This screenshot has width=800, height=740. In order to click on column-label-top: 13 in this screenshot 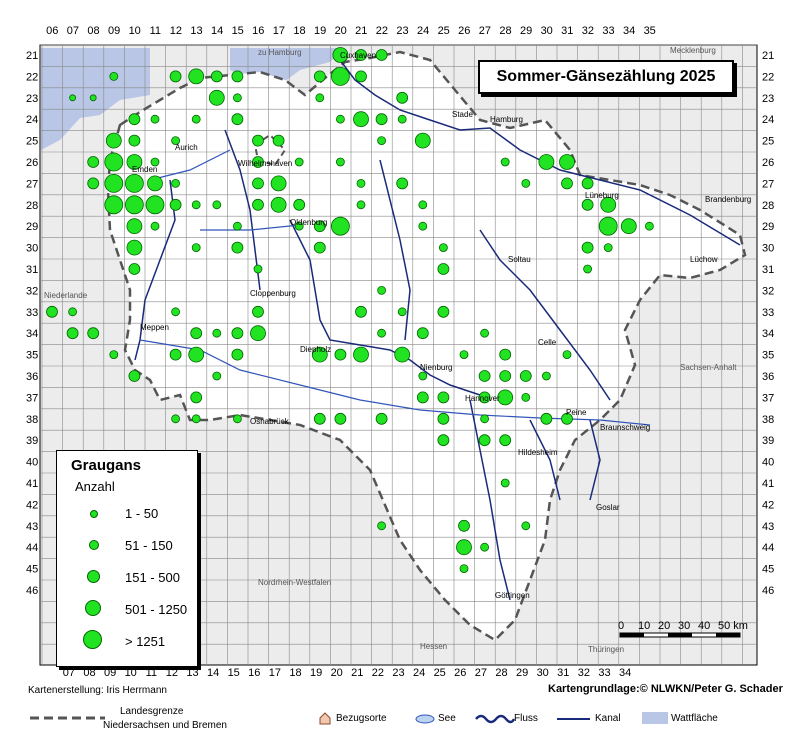, I will do `click(196, 31)`.